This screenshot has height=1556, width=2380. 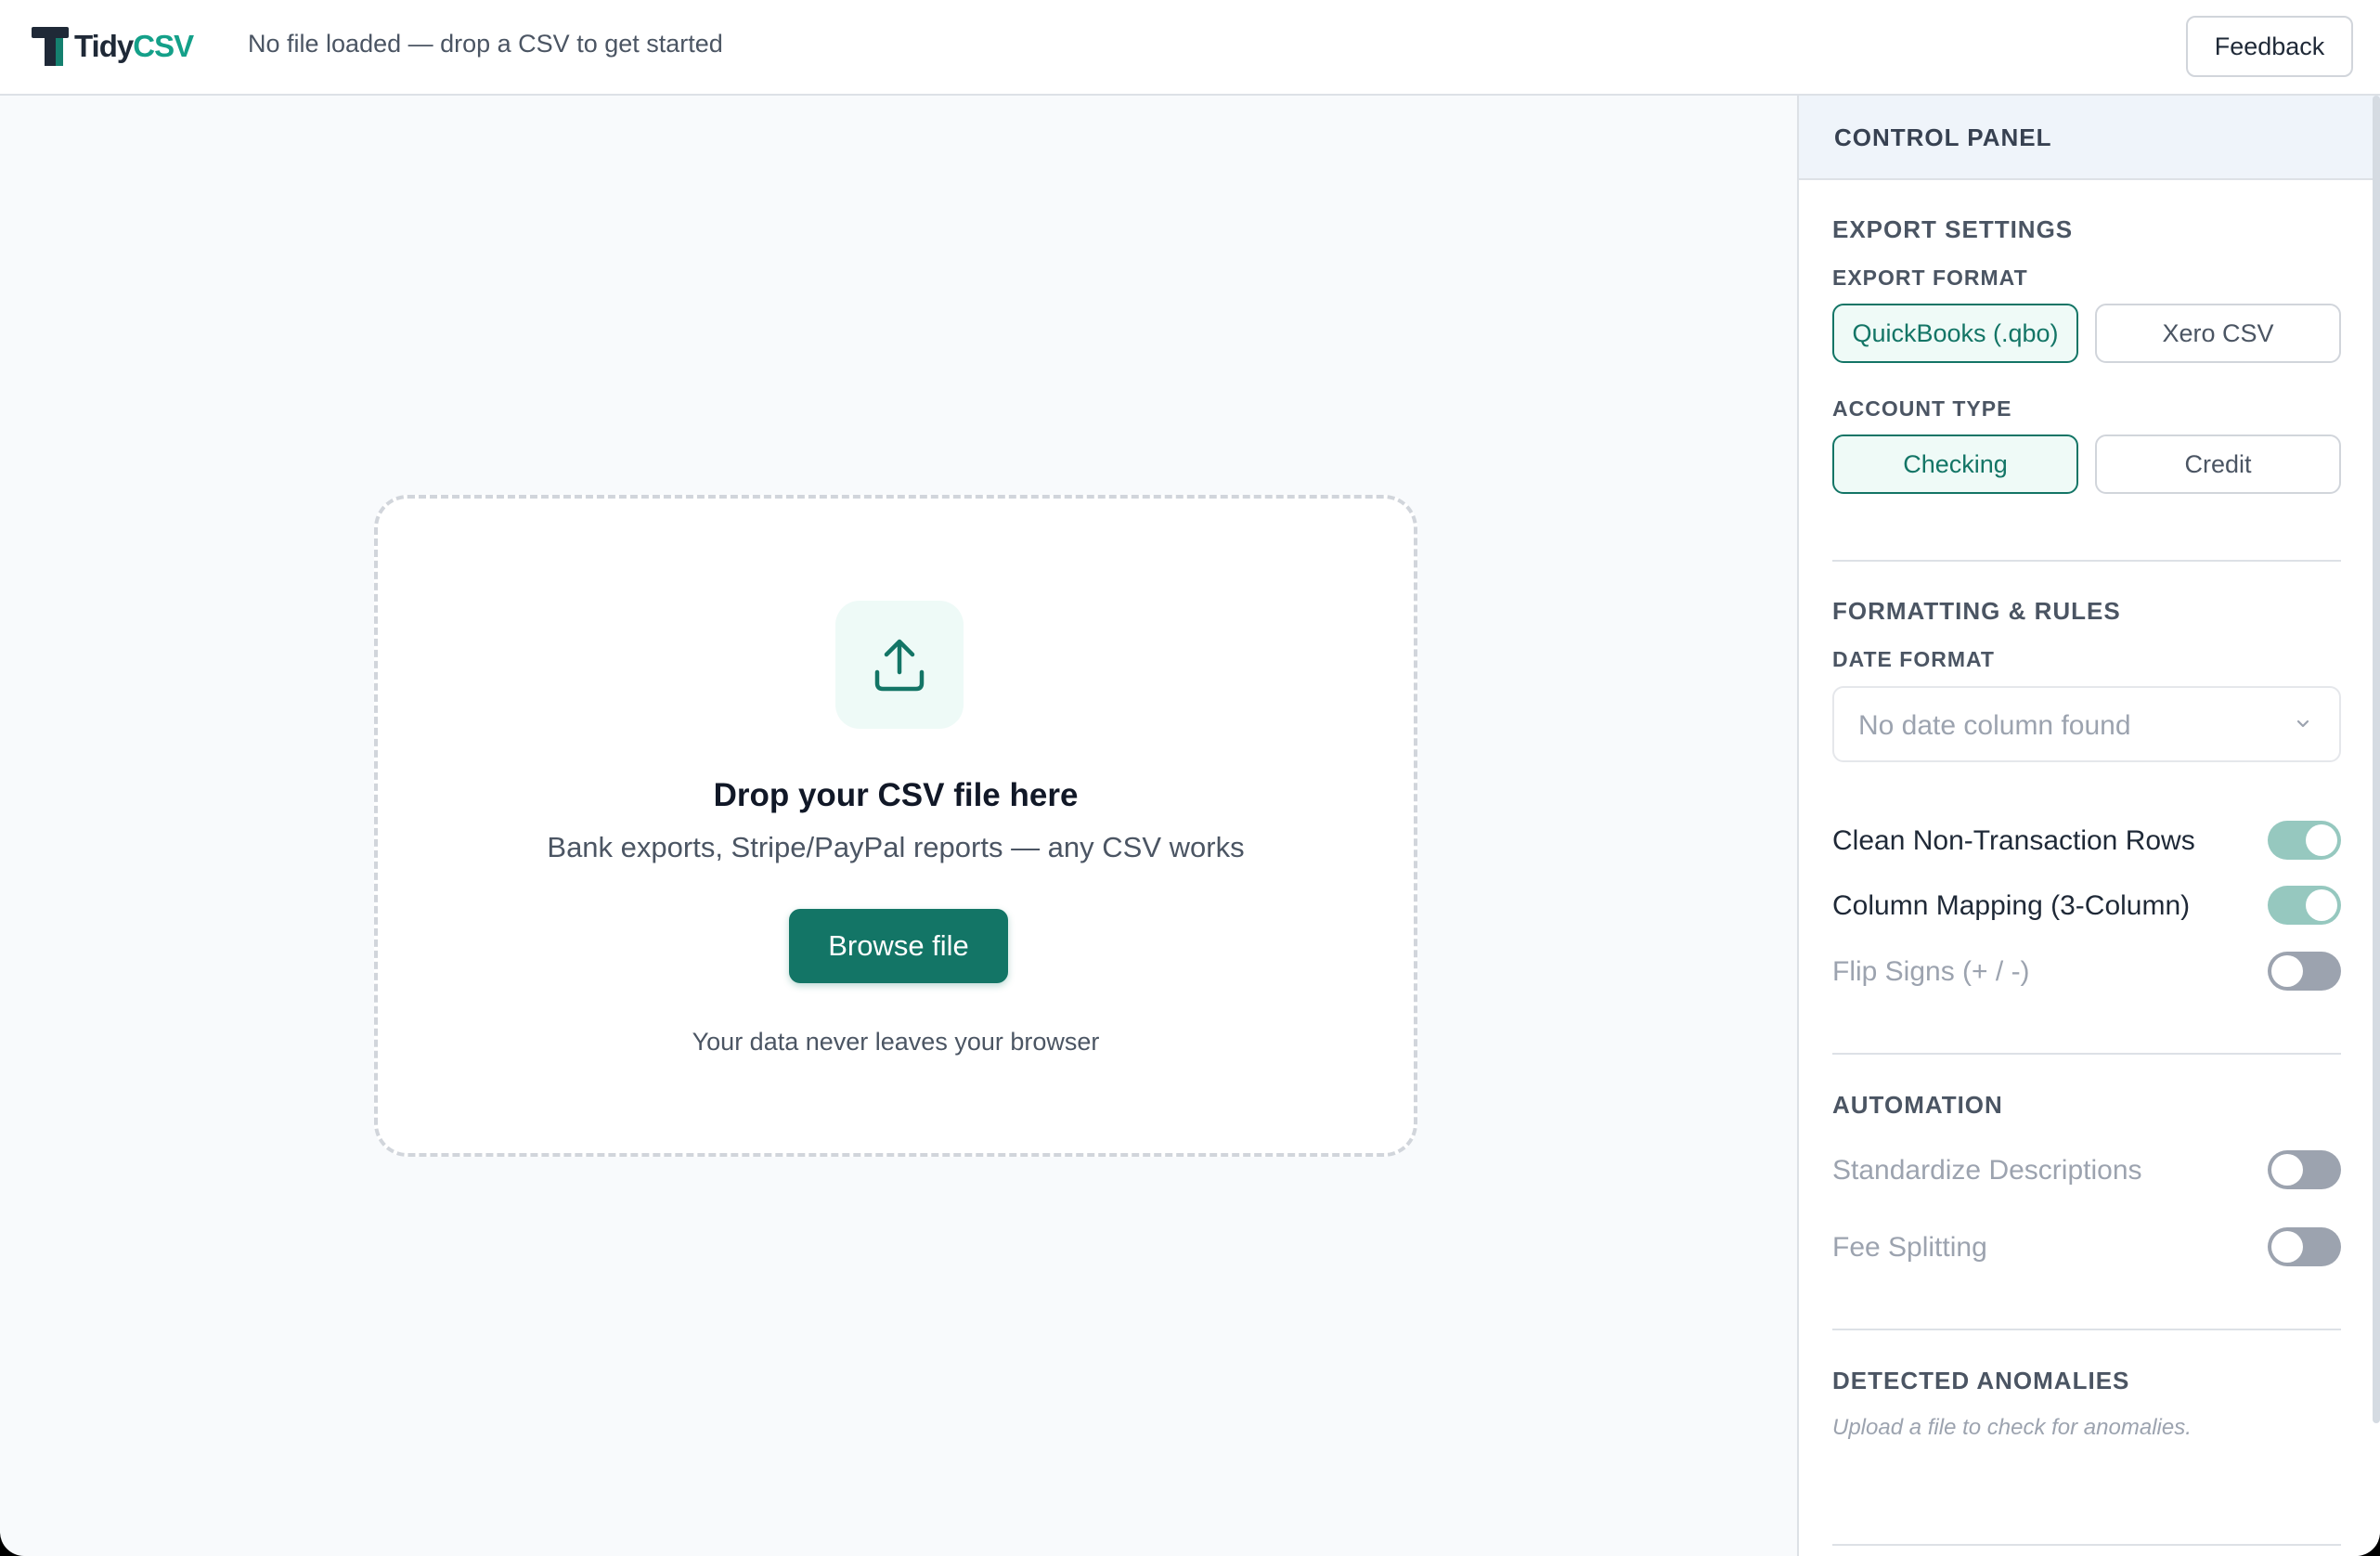 What do you see at coordinates (1955, 464) in the screenshot?
I see `account-type-checking-option: Checking` at bounding box center [1955, 464].